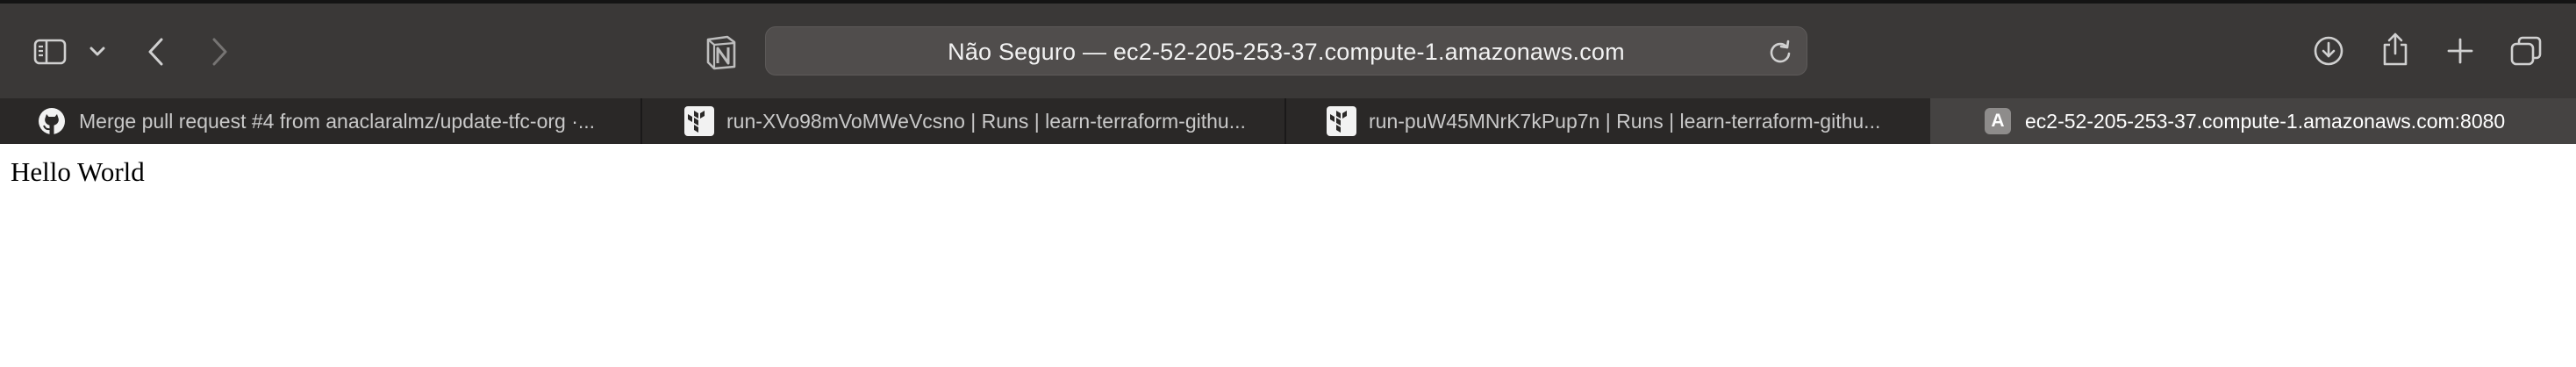  I want to click on forward-button, so click(219, 51).